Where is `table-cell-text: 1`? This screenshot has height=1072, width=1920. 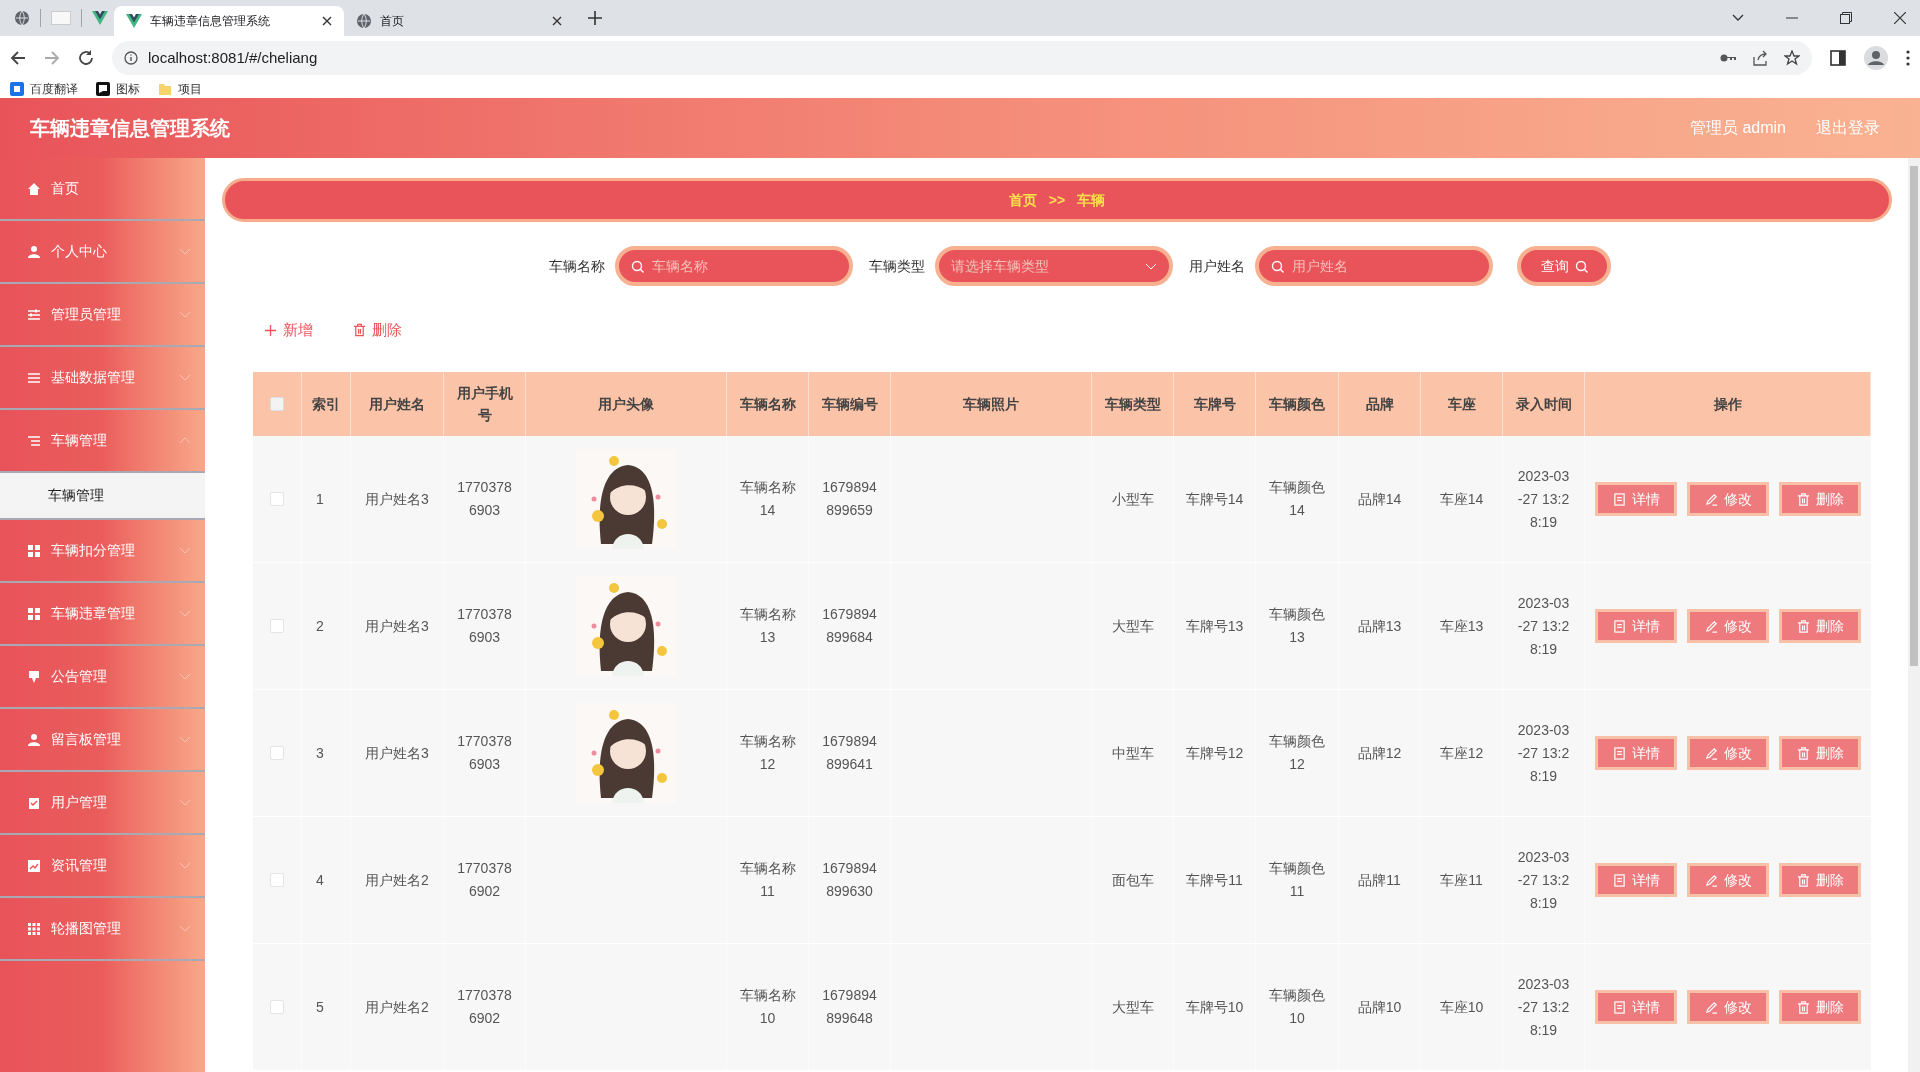 table-cell-text: 1 is located at coordinates (320, 499).